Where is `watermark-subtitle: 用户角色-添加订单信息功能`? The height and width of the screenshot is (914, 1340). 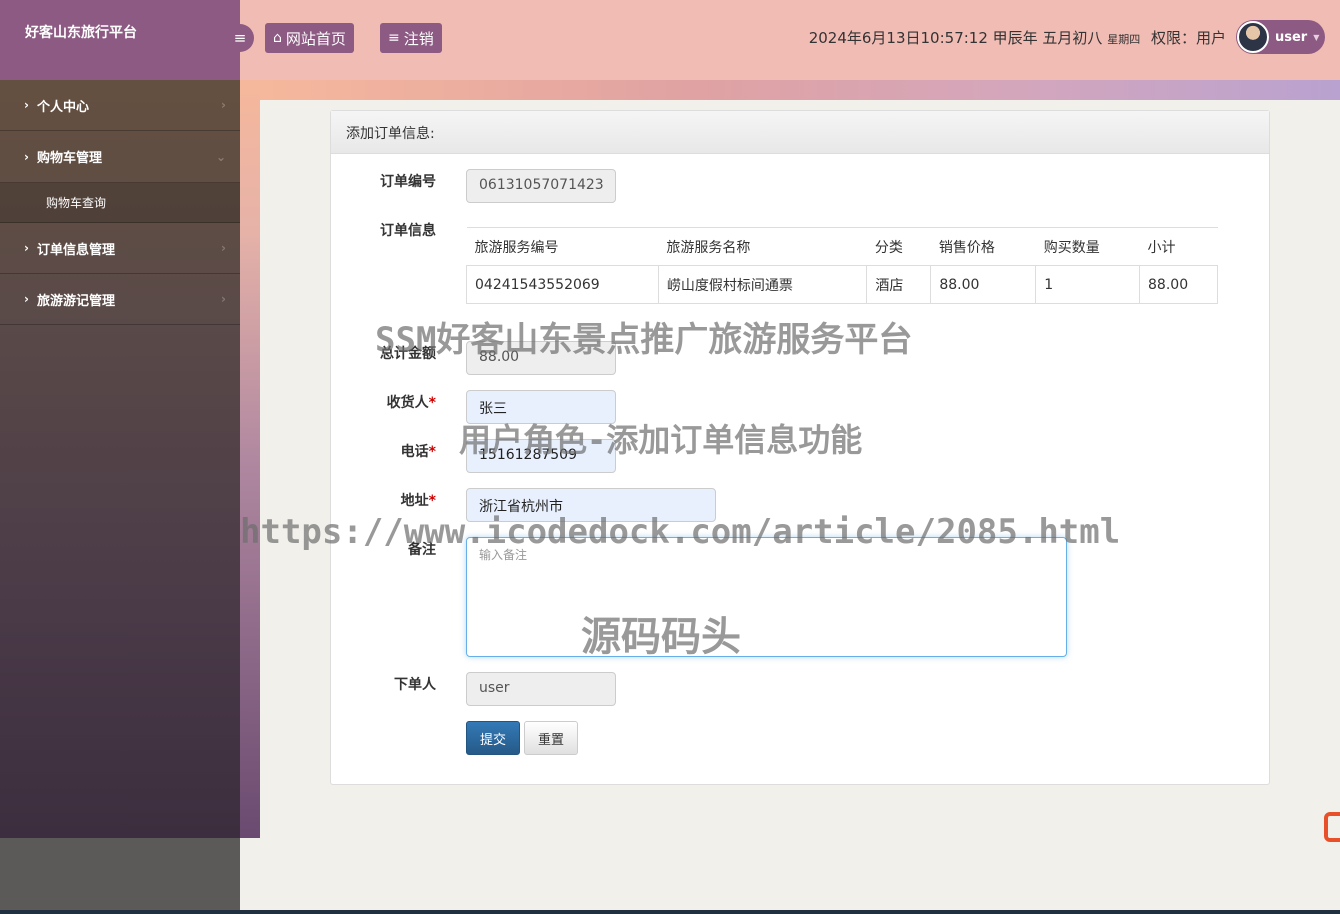 watermark-subtitle: 用户角色-添加订单信息功能 is located at coordinates (661, 440).